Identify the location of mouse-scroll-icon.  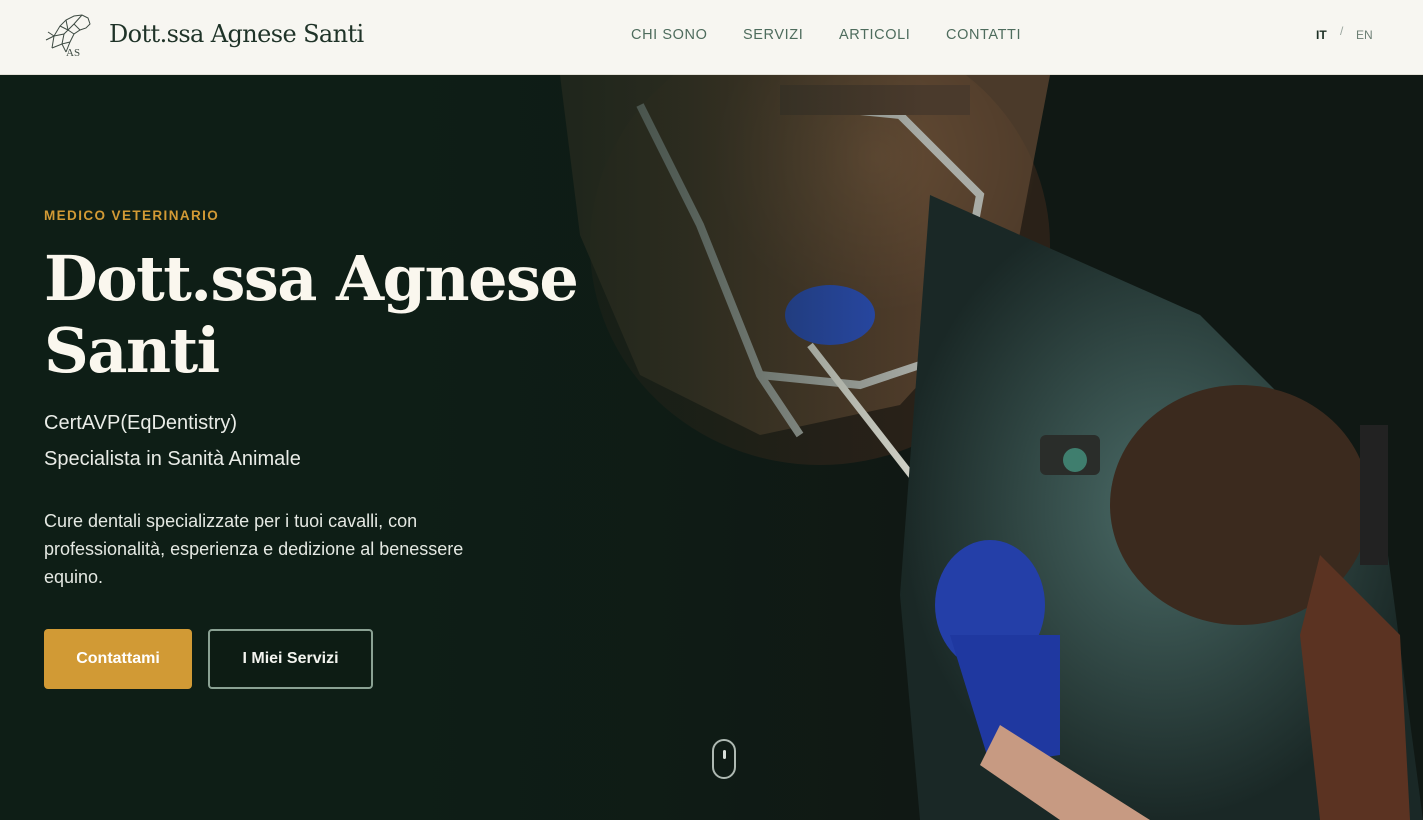
(724, 759).